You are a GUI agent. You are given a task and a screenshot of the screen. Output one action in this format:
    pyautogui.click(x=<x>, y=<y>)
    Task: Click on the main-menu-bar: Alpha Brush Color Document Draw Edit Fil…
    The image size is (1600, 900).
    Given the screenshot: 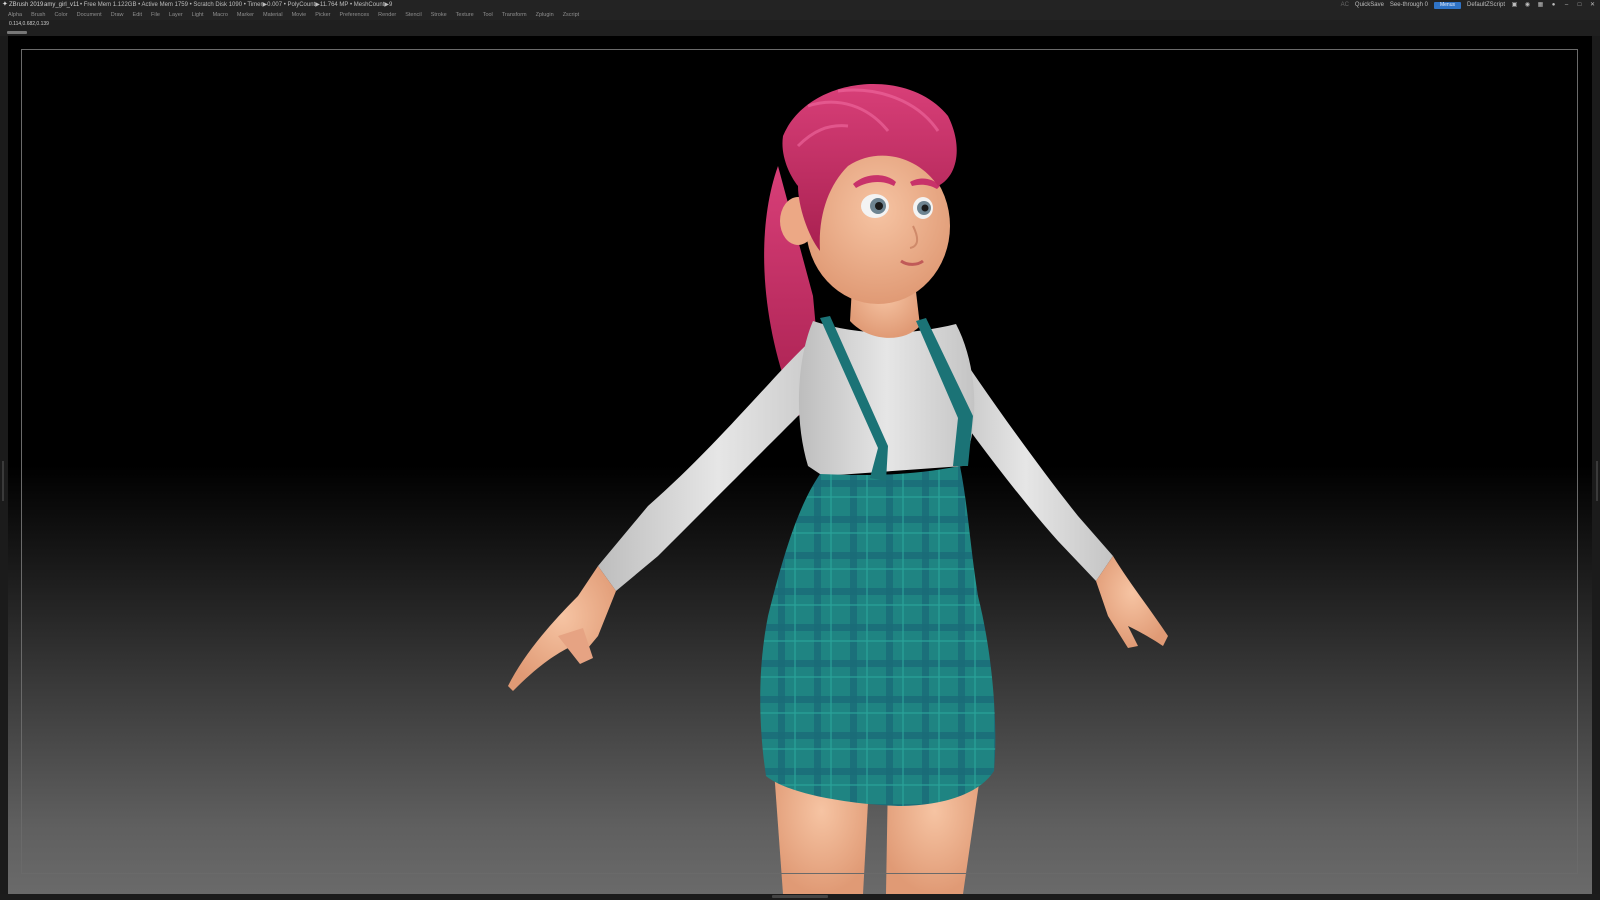 What is the action you would take?
    pyautogui.click(x=800, y=15)
    